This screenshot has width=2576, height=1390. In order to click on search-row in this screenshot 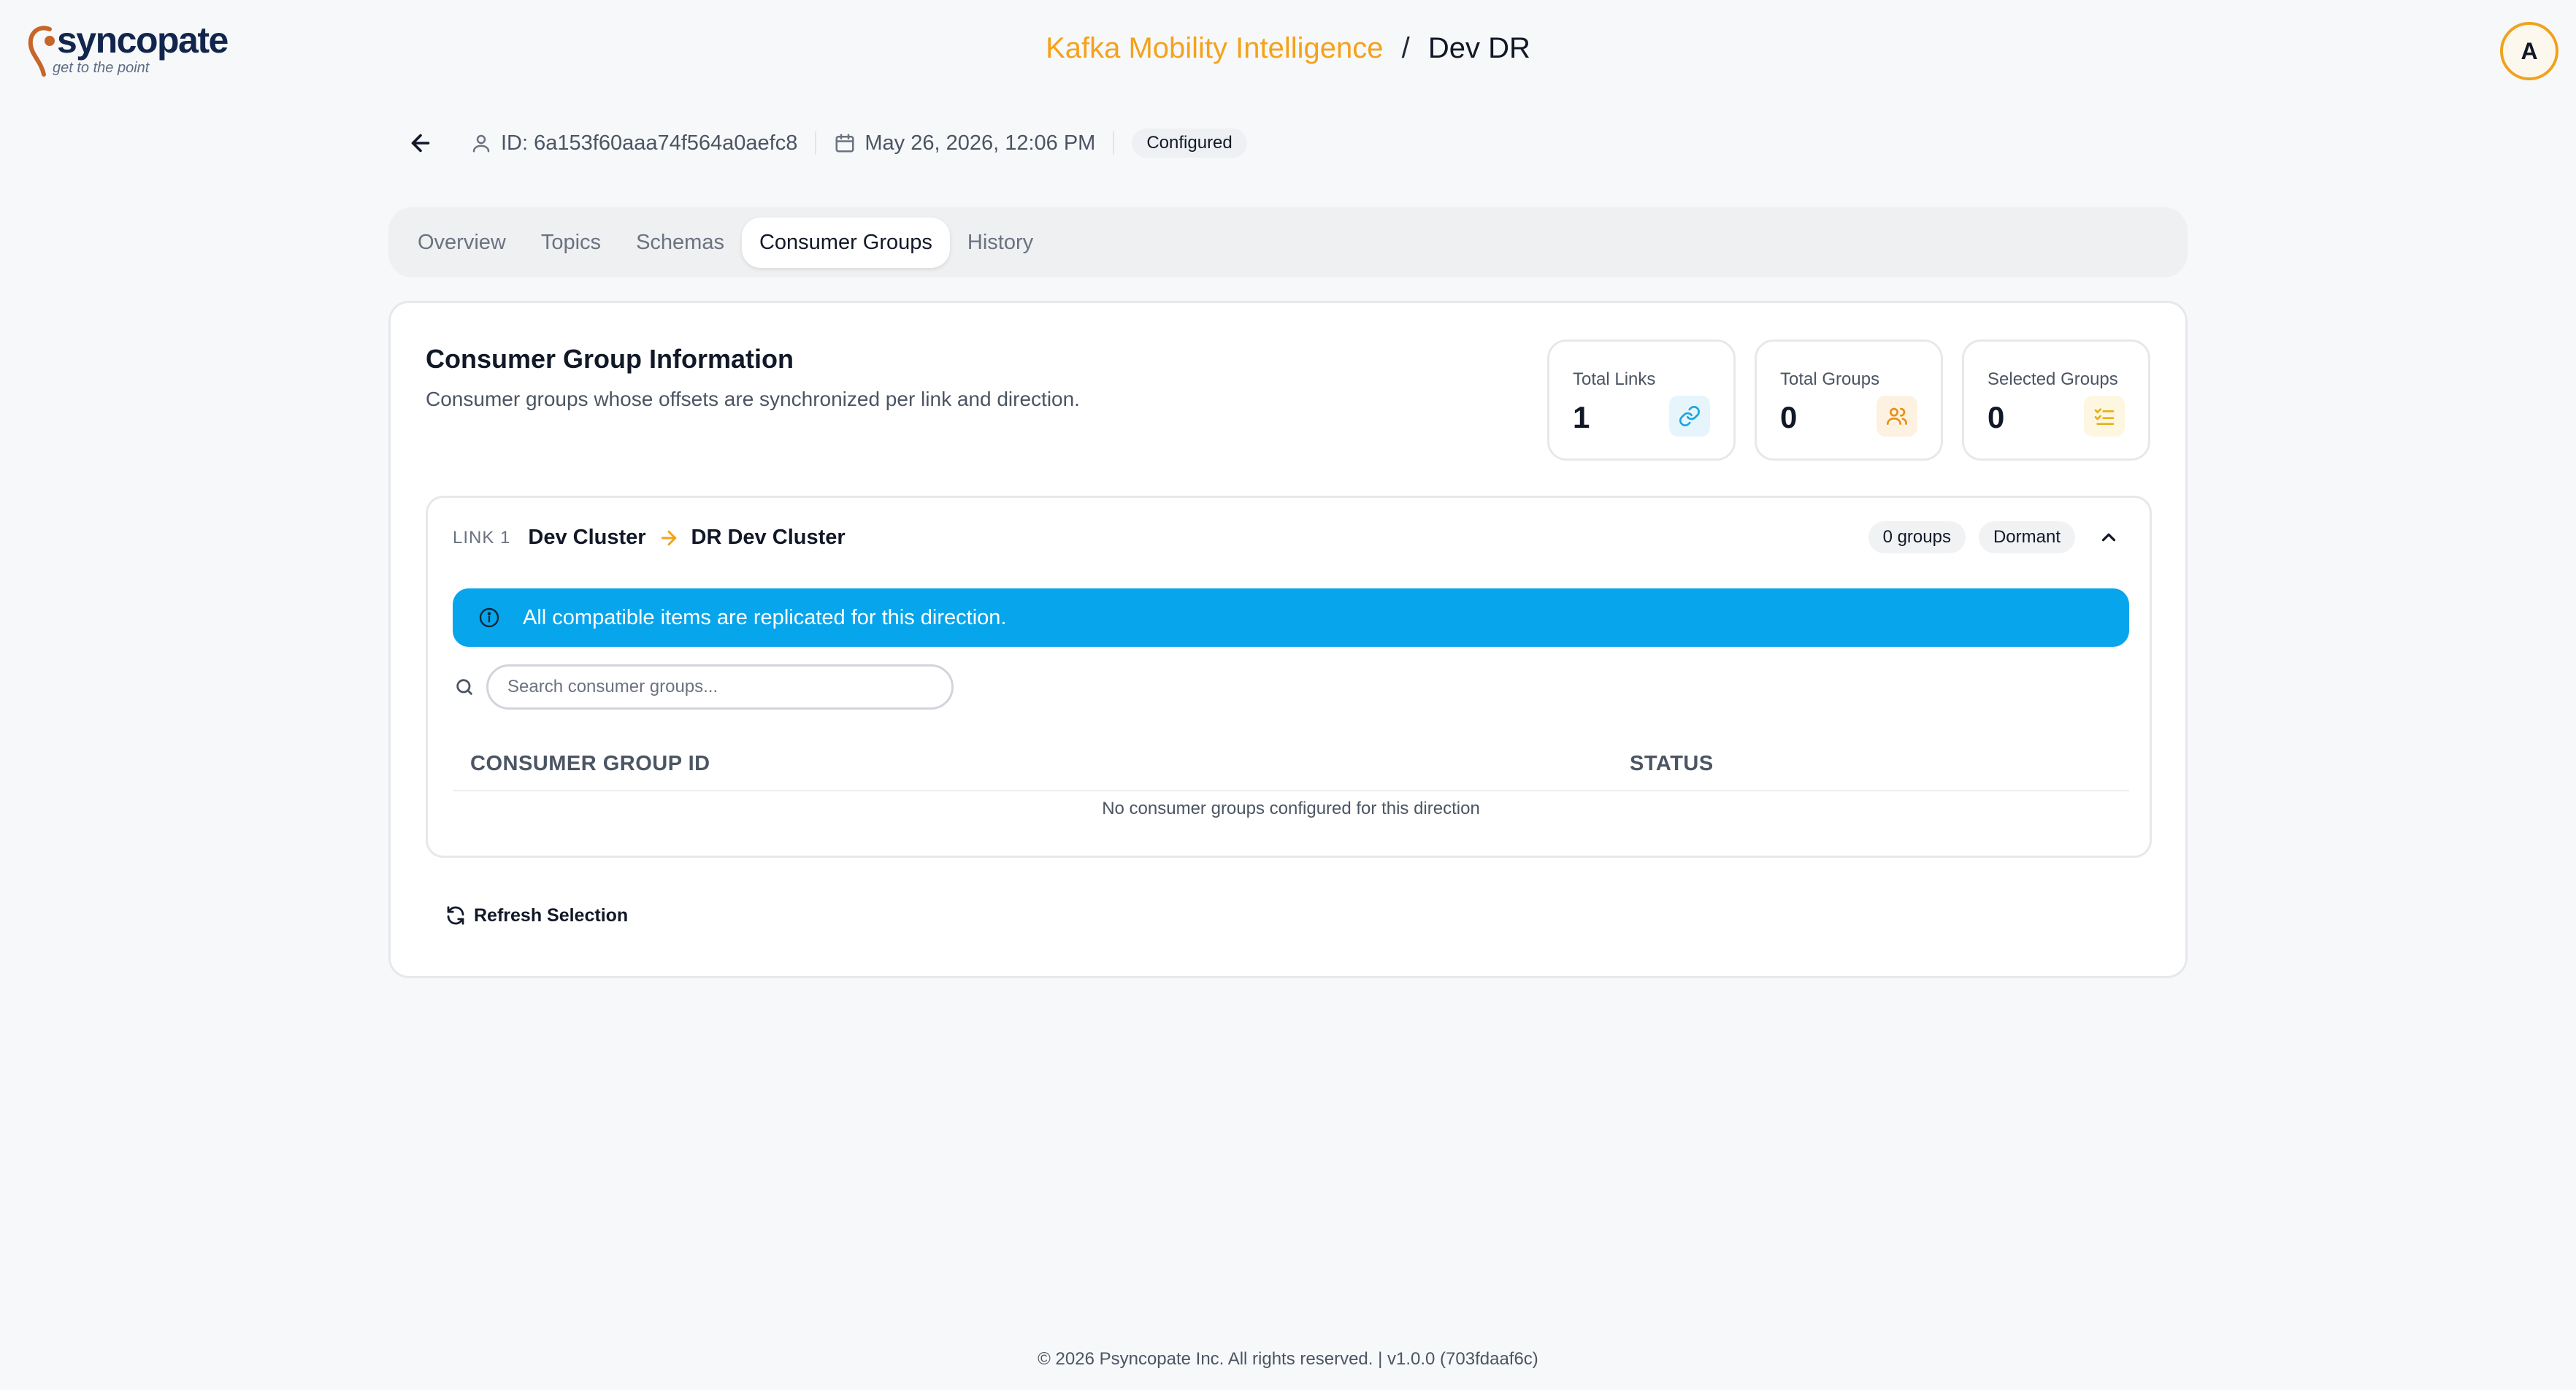, I will do `click(703, 687)`.